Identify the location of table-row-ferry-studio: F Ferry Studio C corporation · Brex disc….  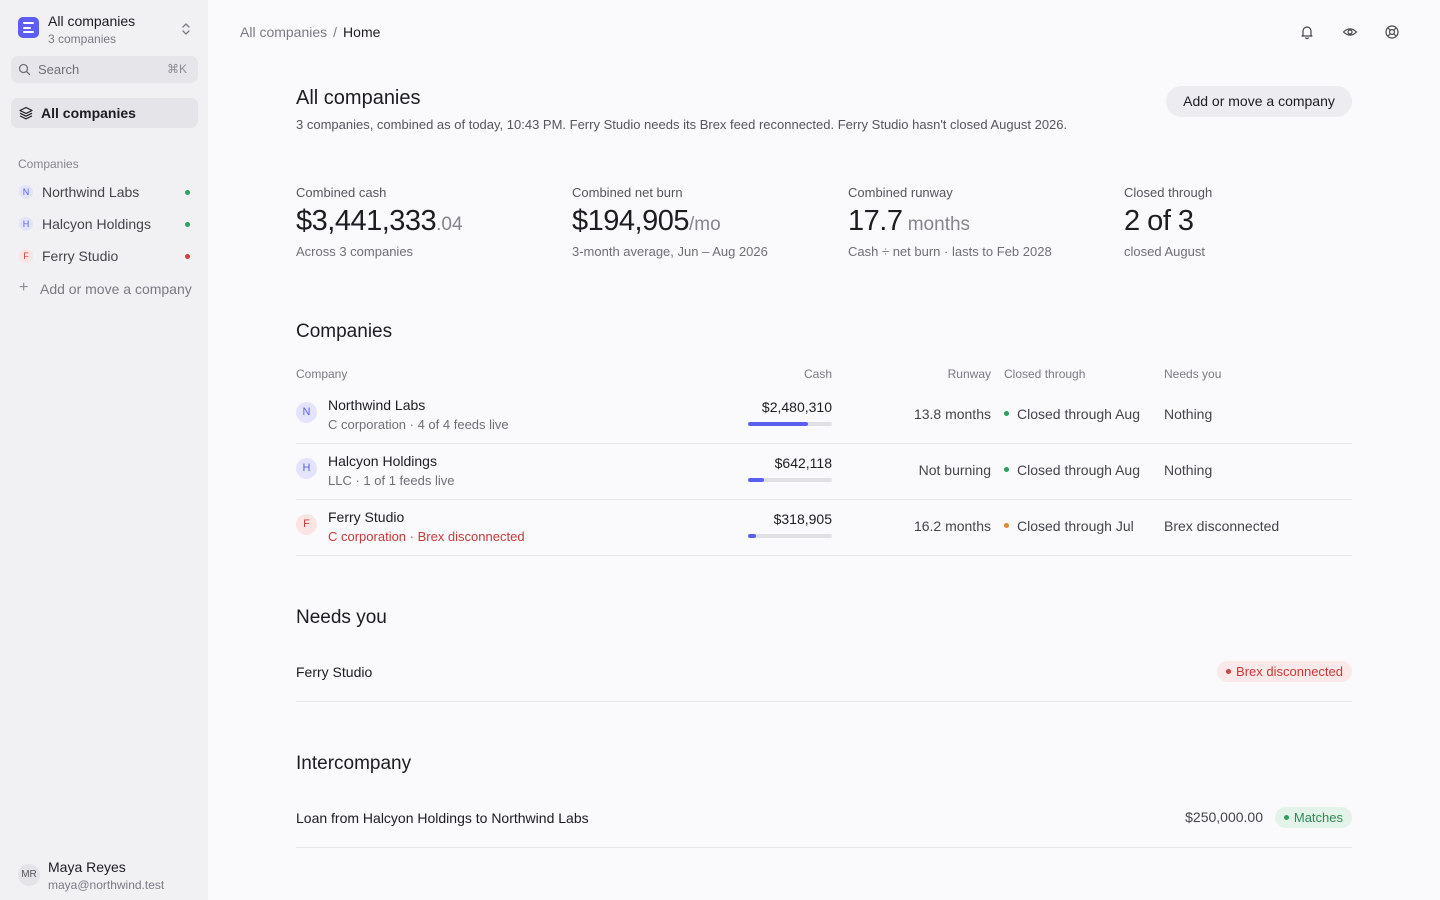
(824, 528).